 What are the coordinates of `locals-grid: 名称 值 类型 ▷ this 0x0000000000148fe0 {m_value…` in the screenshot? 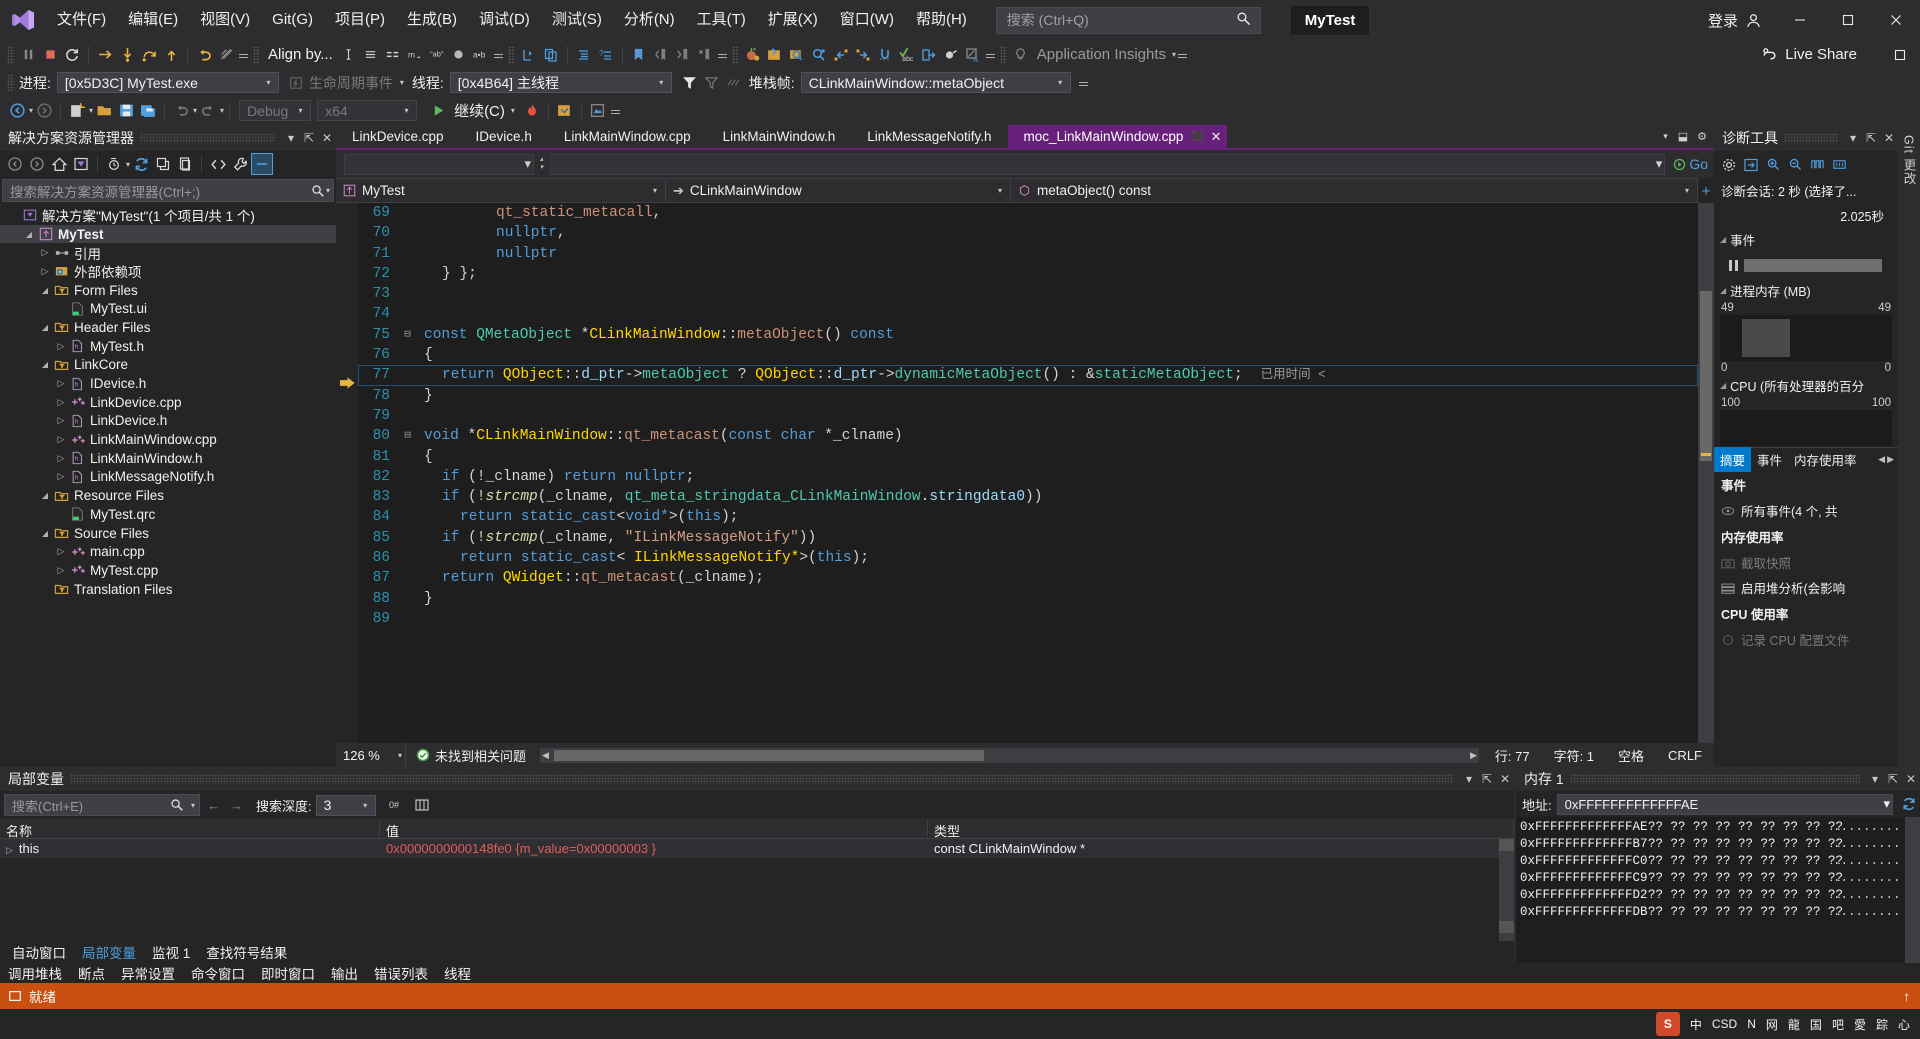 It's located at (757, 880).